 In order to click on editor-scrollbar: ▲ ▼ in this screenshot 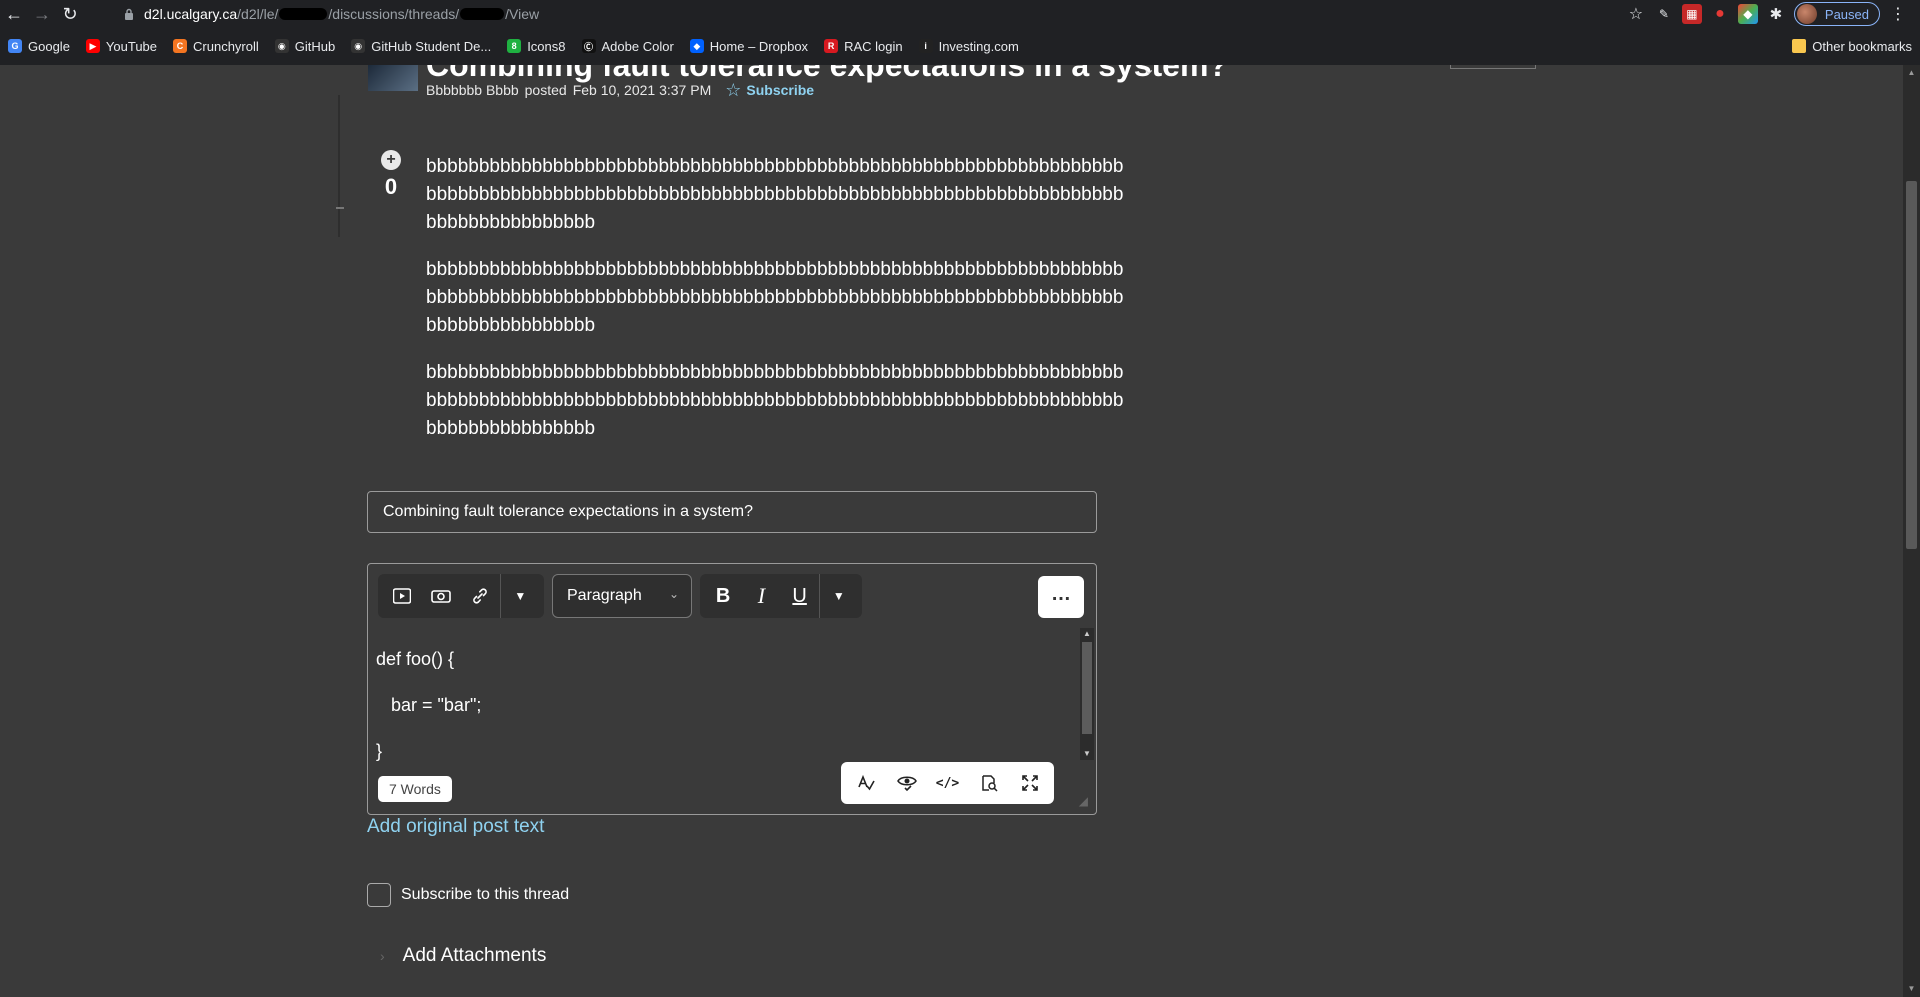, I will do `click(1087, 694)`.